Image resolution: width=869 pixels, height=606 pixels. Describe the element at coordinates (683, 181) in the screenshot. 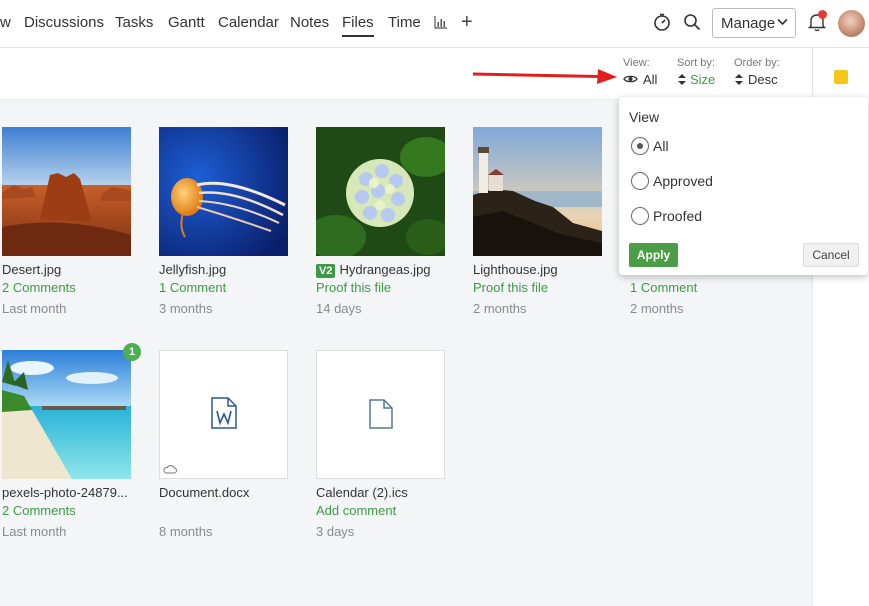

I see `radio-label: Approved` at that location.